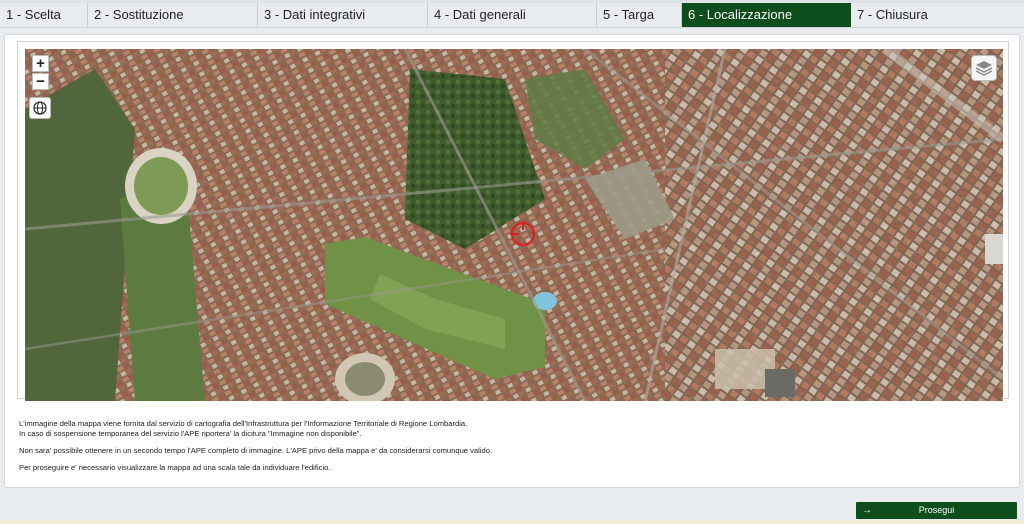  Describe the element at coordinates (512, 522) in the screenshot. I see `bottom-stripe` at that location.